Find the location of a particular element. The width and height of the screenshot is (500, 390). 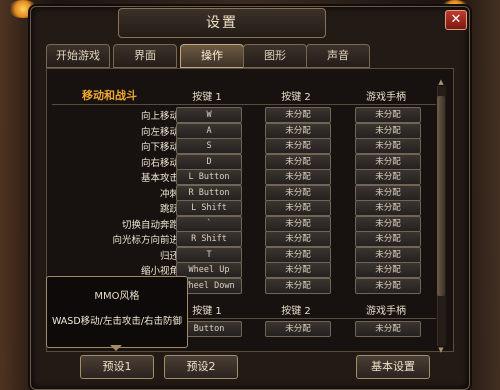

keybind-row: 冲刺 R Button 未分配 未分配 is located at coordinates (244, 192).